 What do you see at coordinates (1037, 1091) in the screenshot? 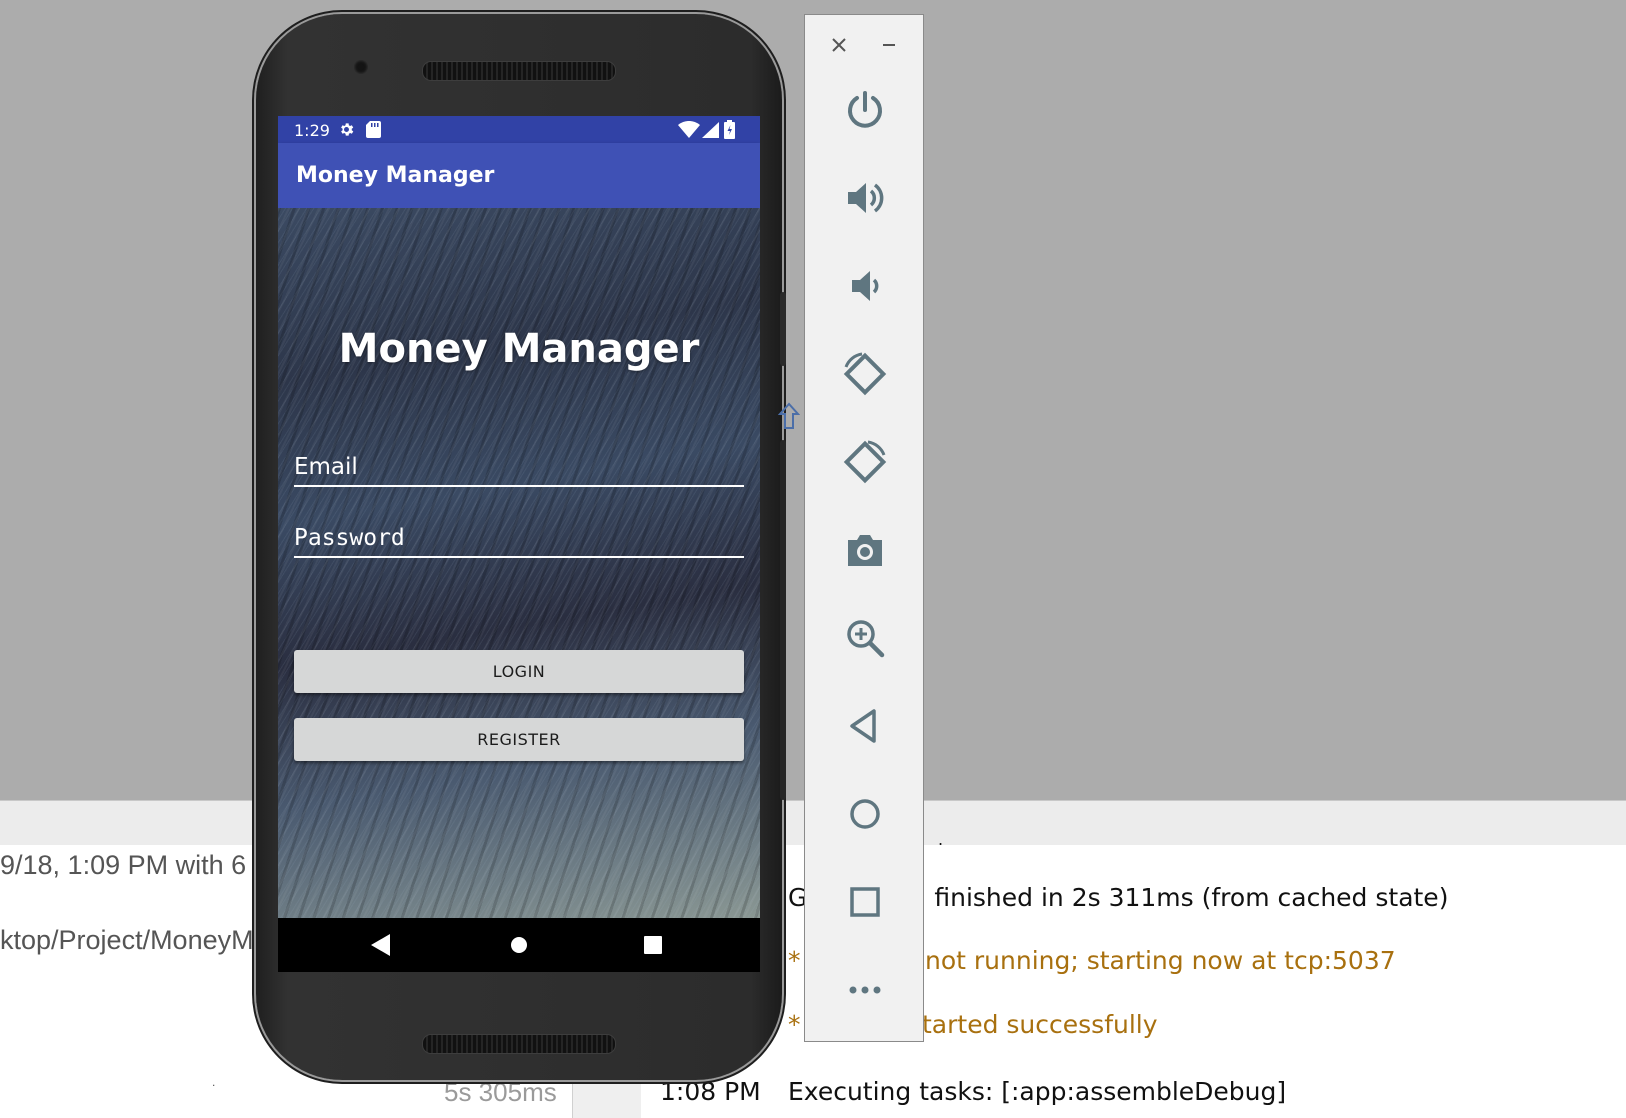
I see `log-line-4: Executing tasks: [:app:assembleDebug]` at bounding box center [1037, 1091].